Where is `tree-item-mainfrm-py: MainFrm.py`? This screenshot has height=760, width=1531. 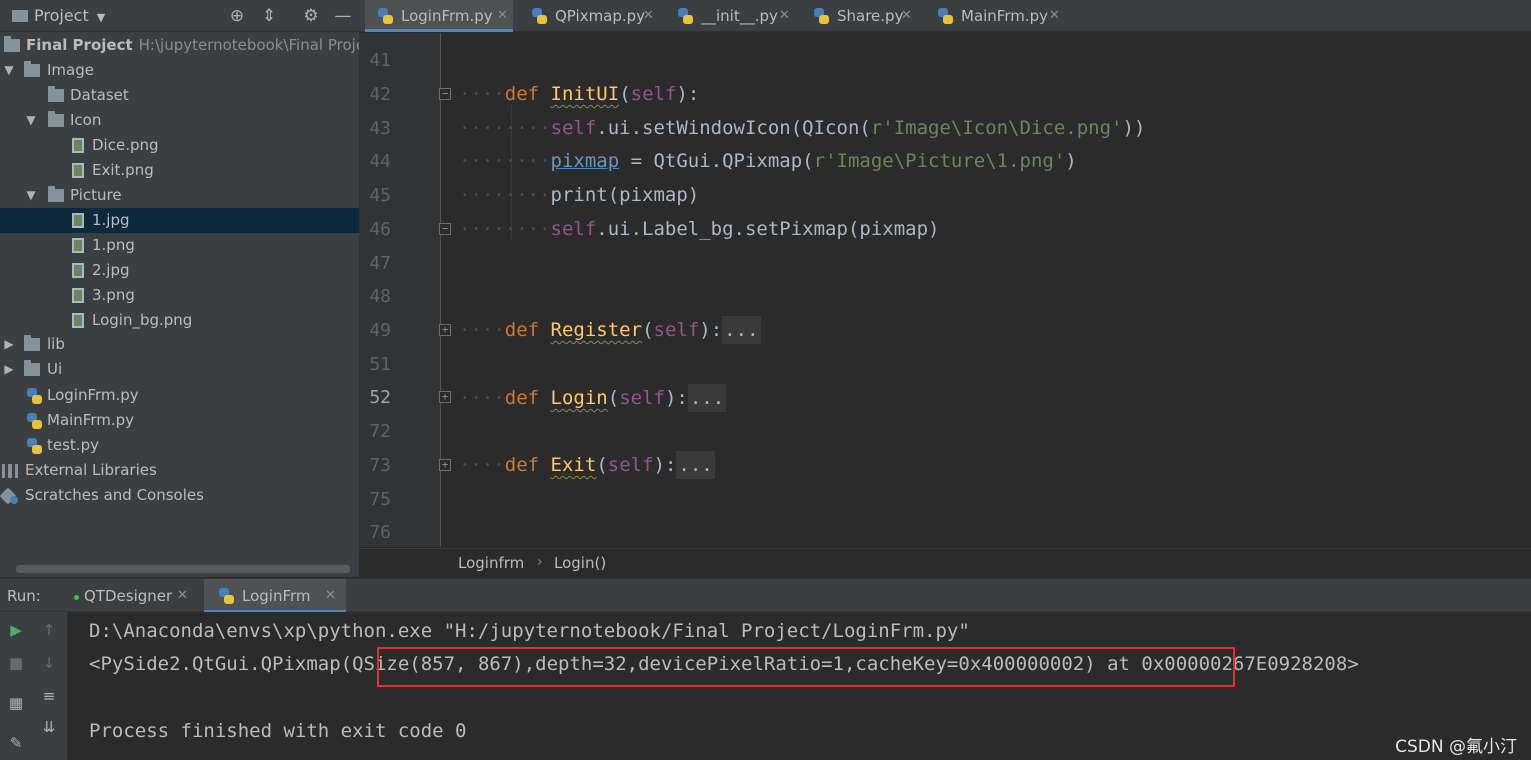 tree-item-mainfrm-py: MainFrm.py is located at coordinates (179, 420).